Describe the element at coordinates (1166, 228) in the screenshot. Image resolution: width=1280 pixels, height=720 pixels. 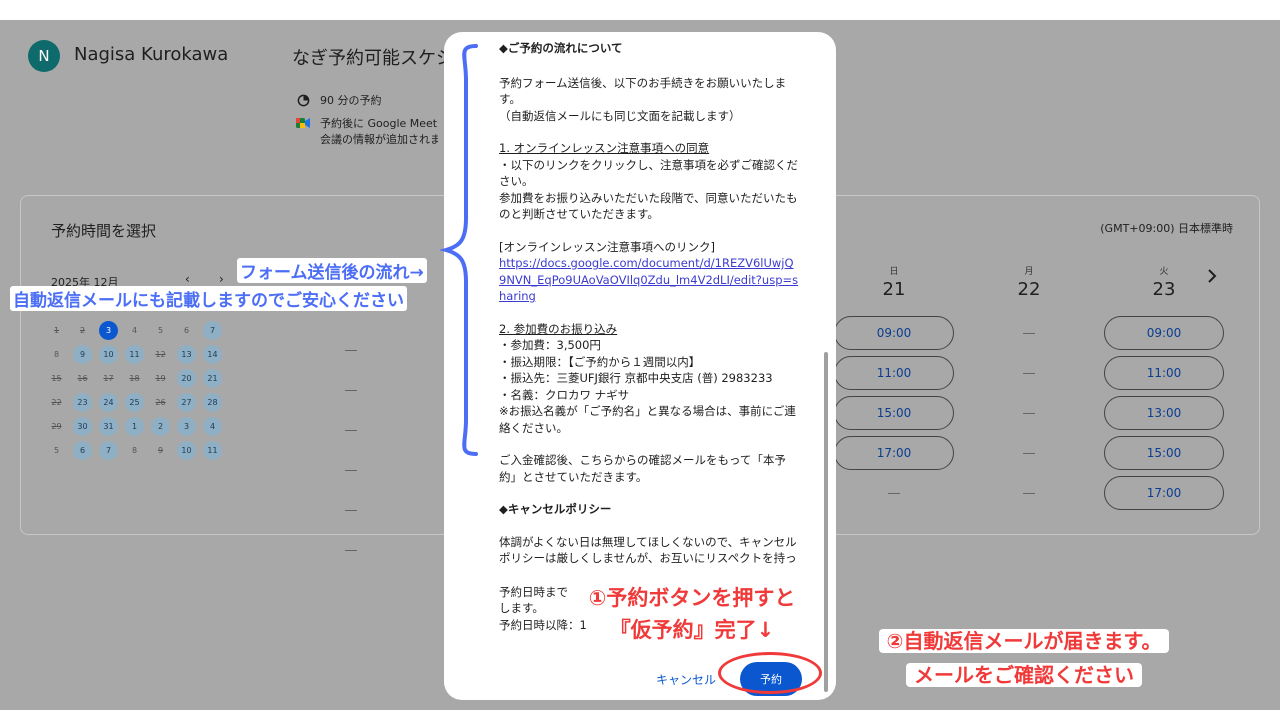
I see `timezone-label: (GMT+09:00) 日本標準時` at that location.